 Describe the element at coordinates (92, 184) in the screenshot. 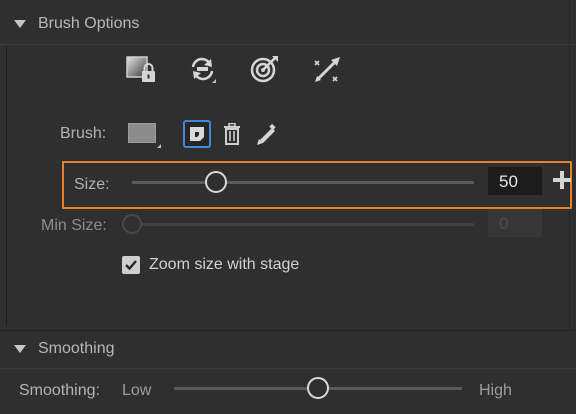

I see `size-label: Size:` at that location.